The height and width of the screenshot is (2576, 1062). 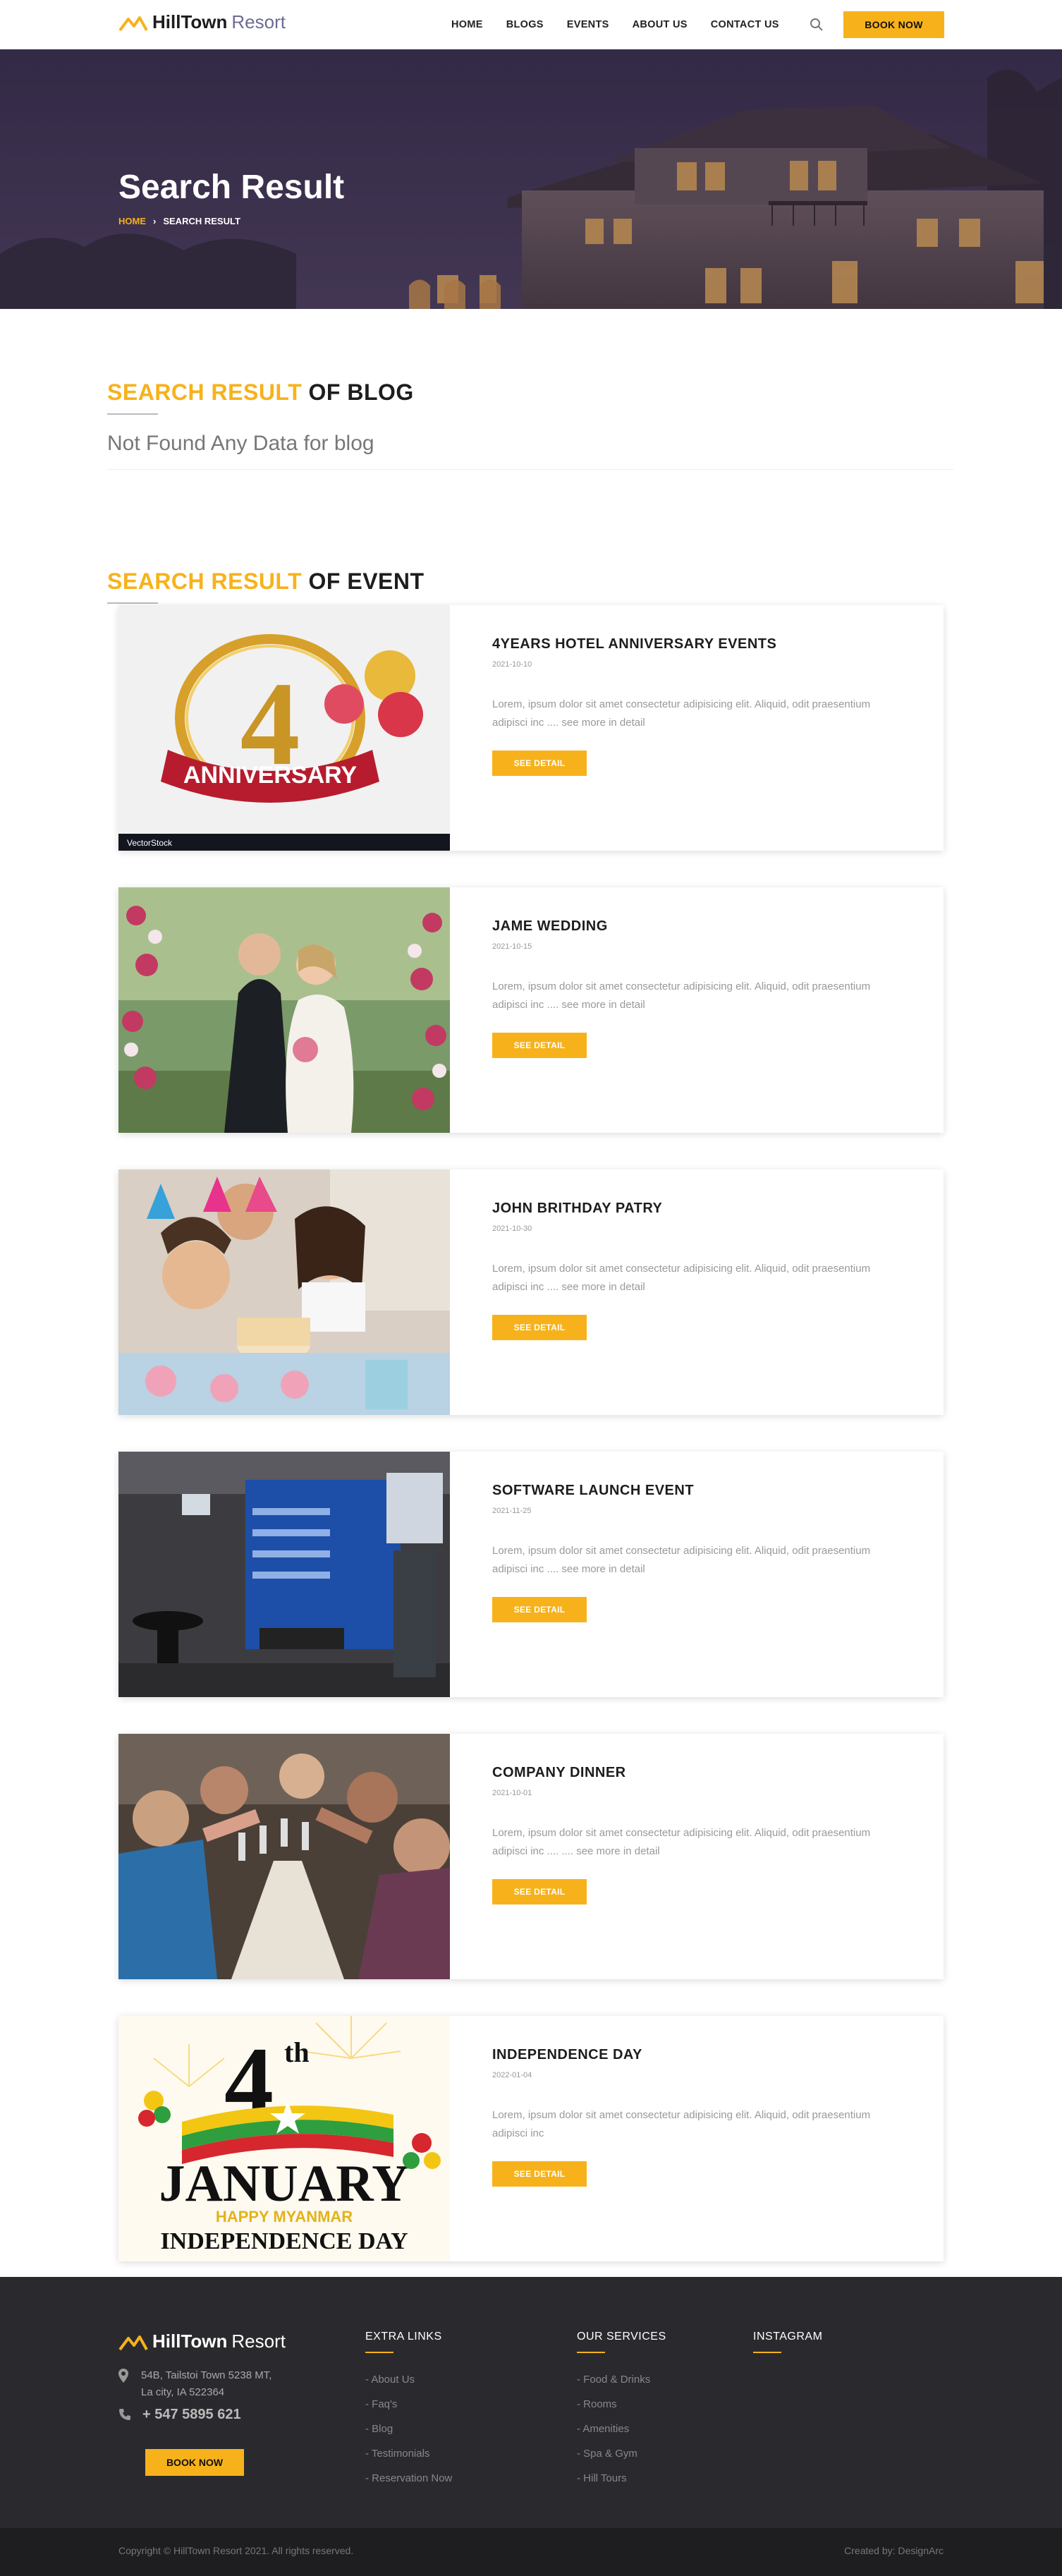 What do you see at coordinates (817, 25) in the screenshot?
I see `search-icon` at bounding box center [817, 25].